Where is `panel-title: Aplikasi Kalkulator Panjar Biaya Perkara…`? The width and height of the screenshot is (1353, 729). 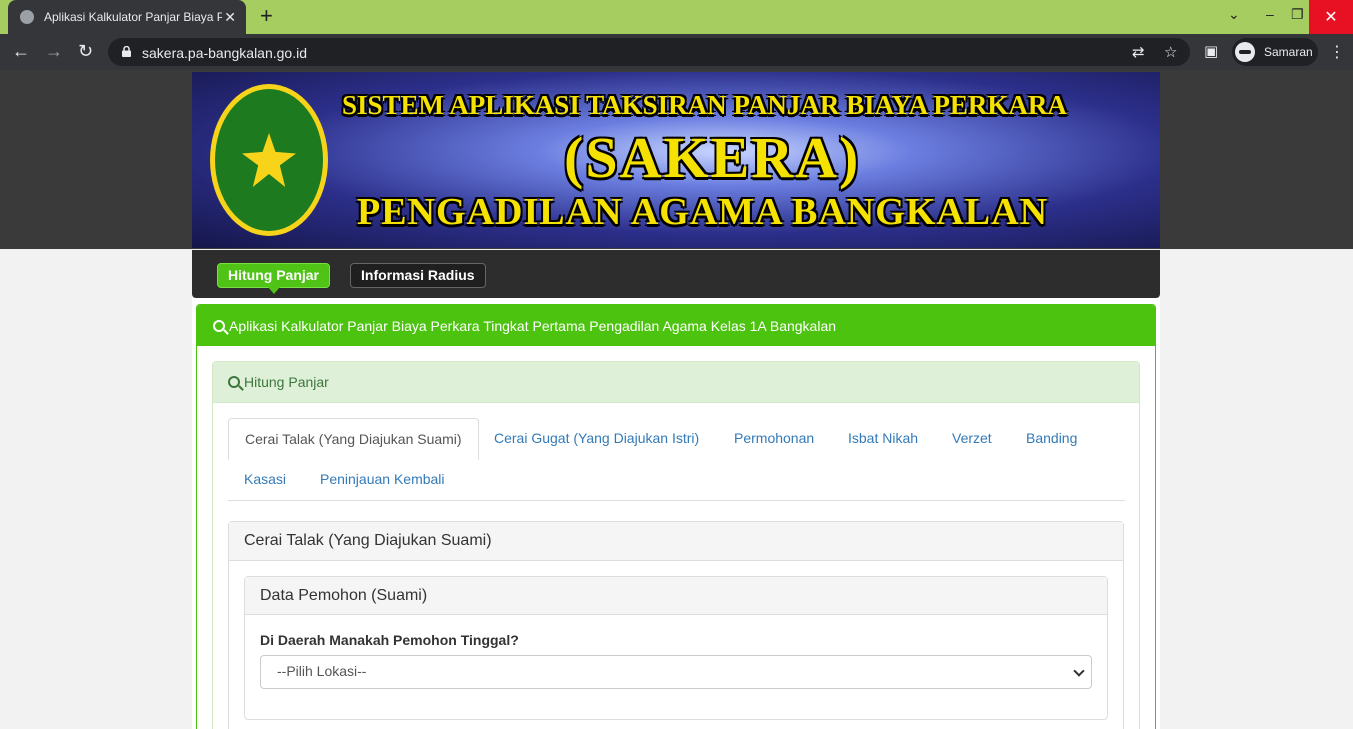
panel-title: Aplikasi Kalkulator Panjar Biaya Perkara… is located at coordinates (533, 325).